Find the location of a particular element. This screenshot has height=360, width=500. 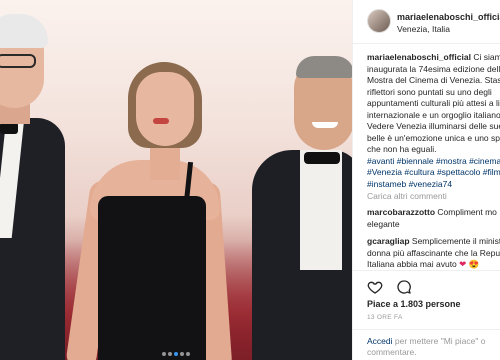

woman-lips is located at coordinates (161, 121).